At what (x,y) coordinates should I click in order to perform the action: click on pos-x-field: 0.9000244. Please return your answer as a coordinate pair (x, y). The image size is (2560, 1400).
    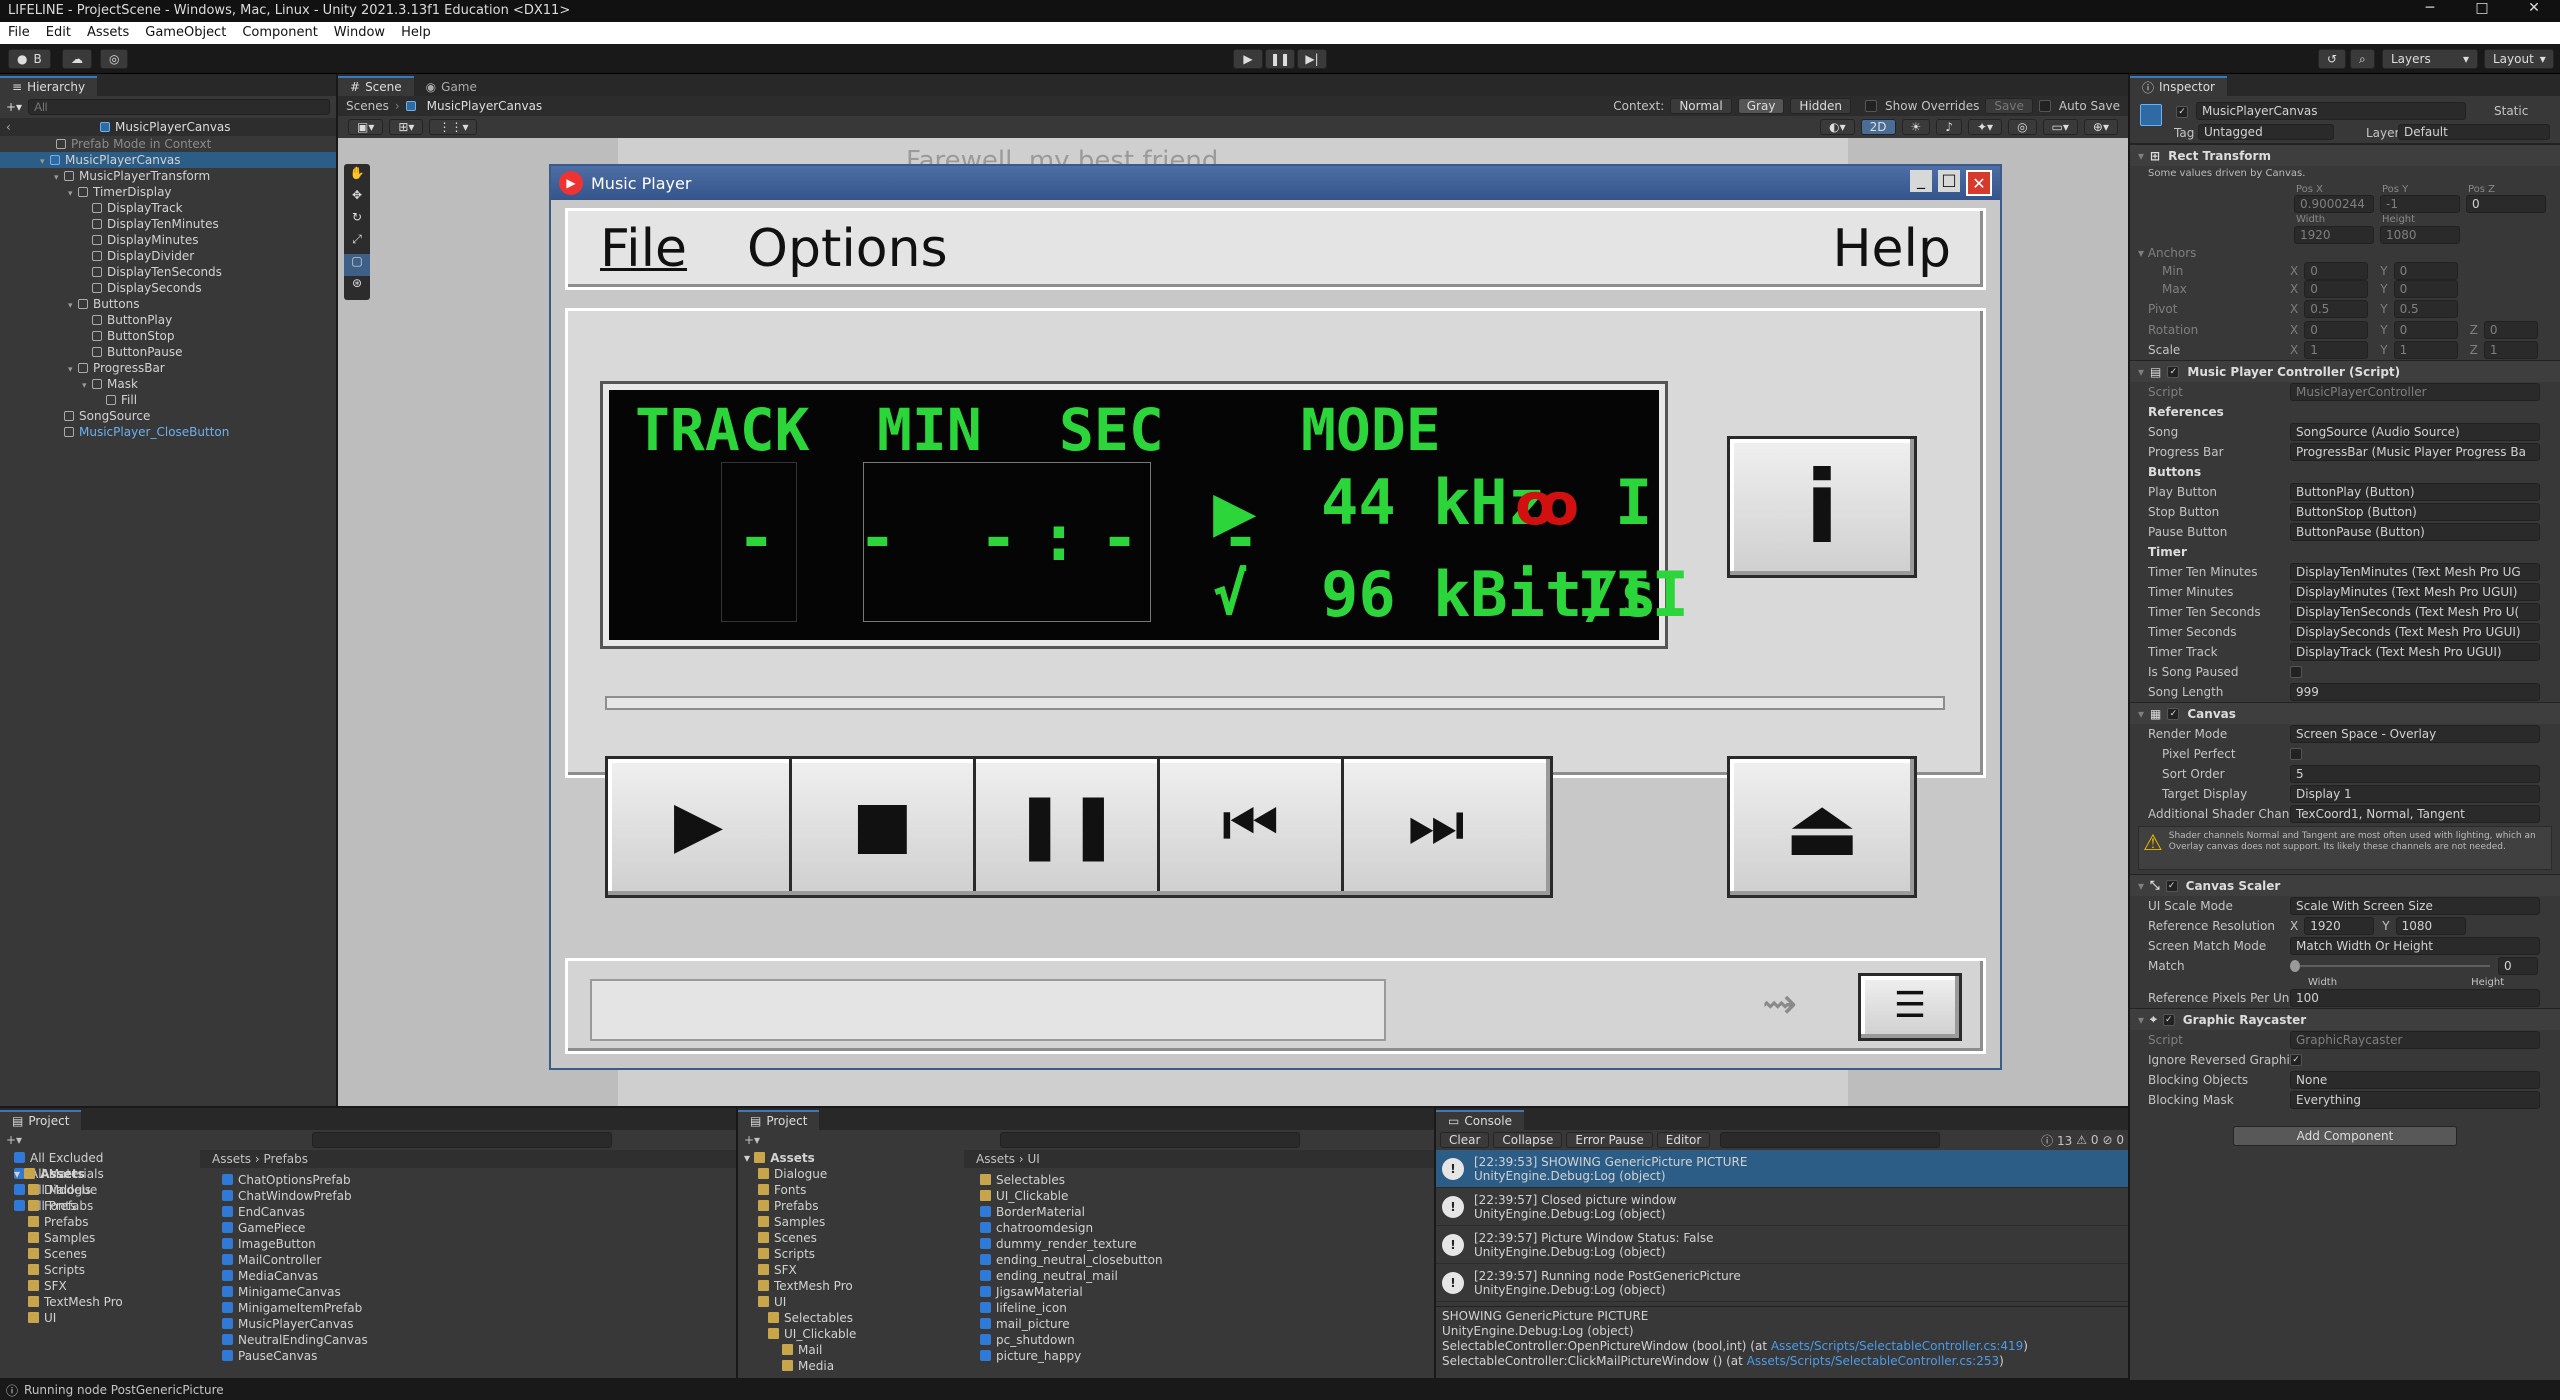
    Looking at the image, I should click on (2334, 204).